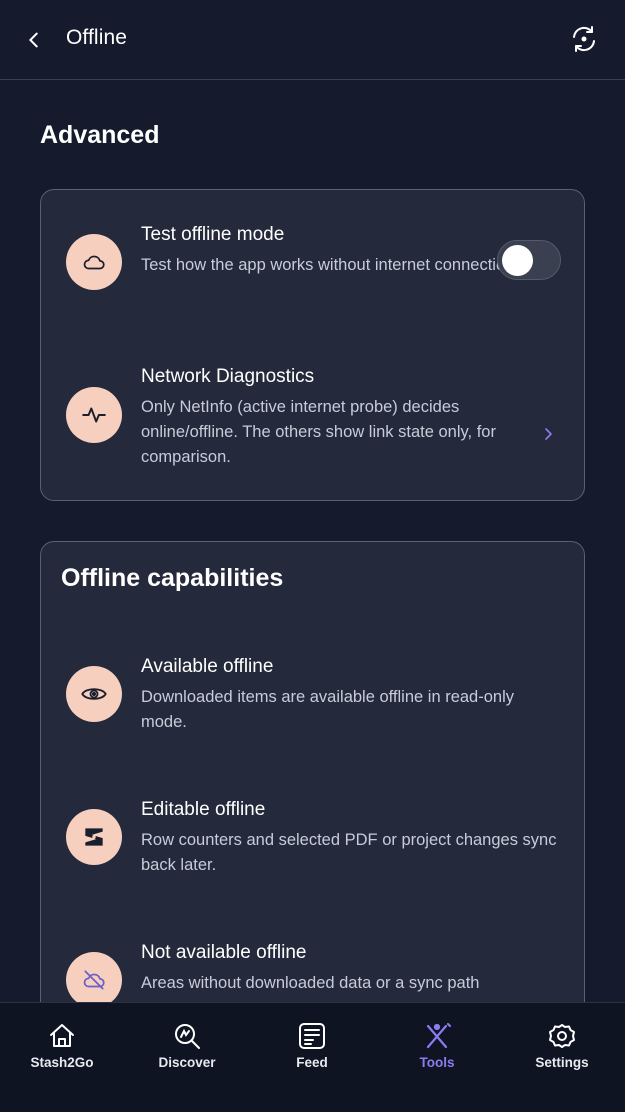  What do you see at coordinates (562, 1036) in the screenshot?
I see `settings-icon` at bounding box center [562, 1036].